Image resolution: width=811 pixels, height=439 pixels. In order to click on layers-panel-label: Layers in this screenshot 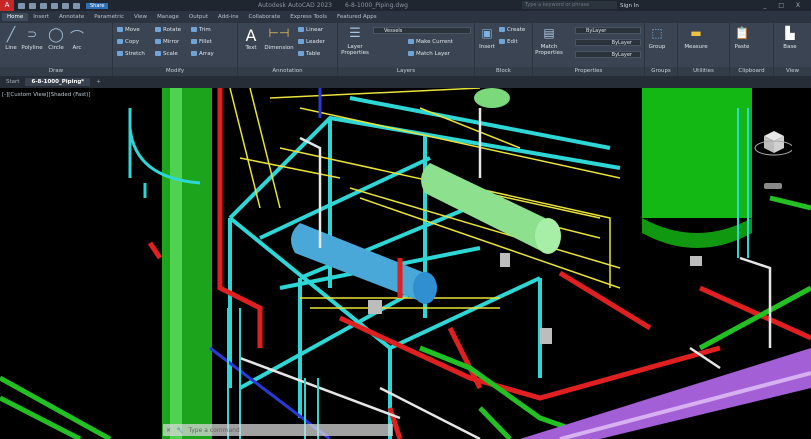, I will do `click(406, 71)`.